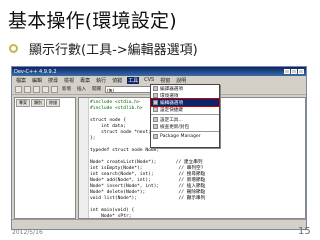 The image size is (320, 240). Describe the element at coordinates (23, 103) in the screenshot. I see `project-tab: 專案` at that location.